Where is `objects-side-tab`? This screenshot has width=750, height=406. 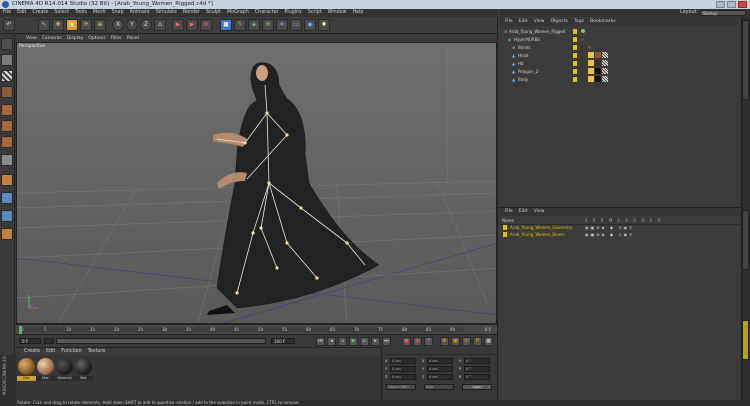
objects-side-tab is located at coordinates (745, 60).